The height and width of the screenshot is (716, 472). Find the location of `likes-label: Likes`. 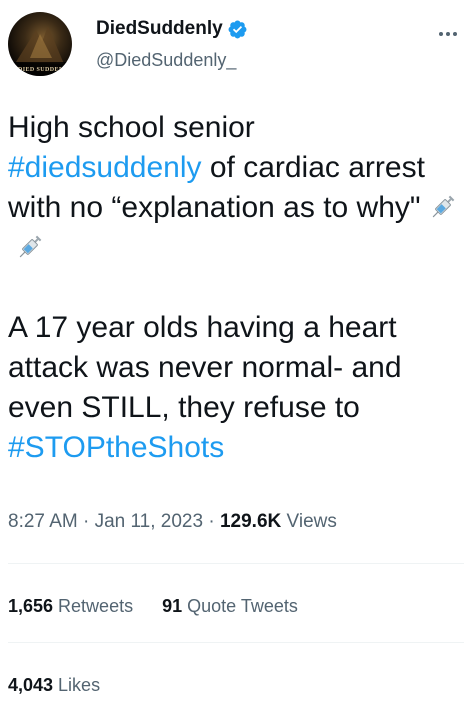

likes-label: Likes is located at coordinates (77, 685).